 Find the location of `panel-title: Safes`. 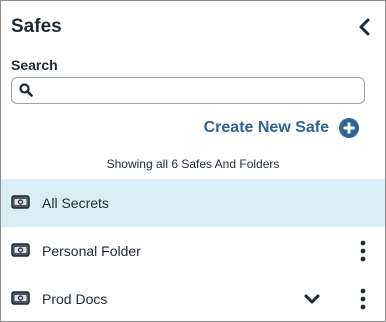

panel-title: Safes is located at coordinates (36, 26).